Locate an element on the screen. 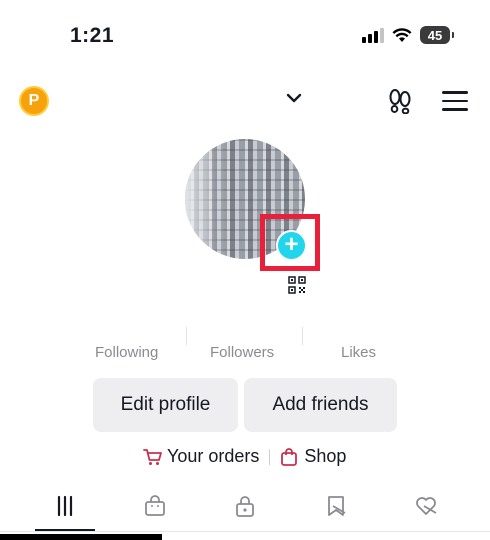  shop-bag-icon is located at coordinates (289, 456).